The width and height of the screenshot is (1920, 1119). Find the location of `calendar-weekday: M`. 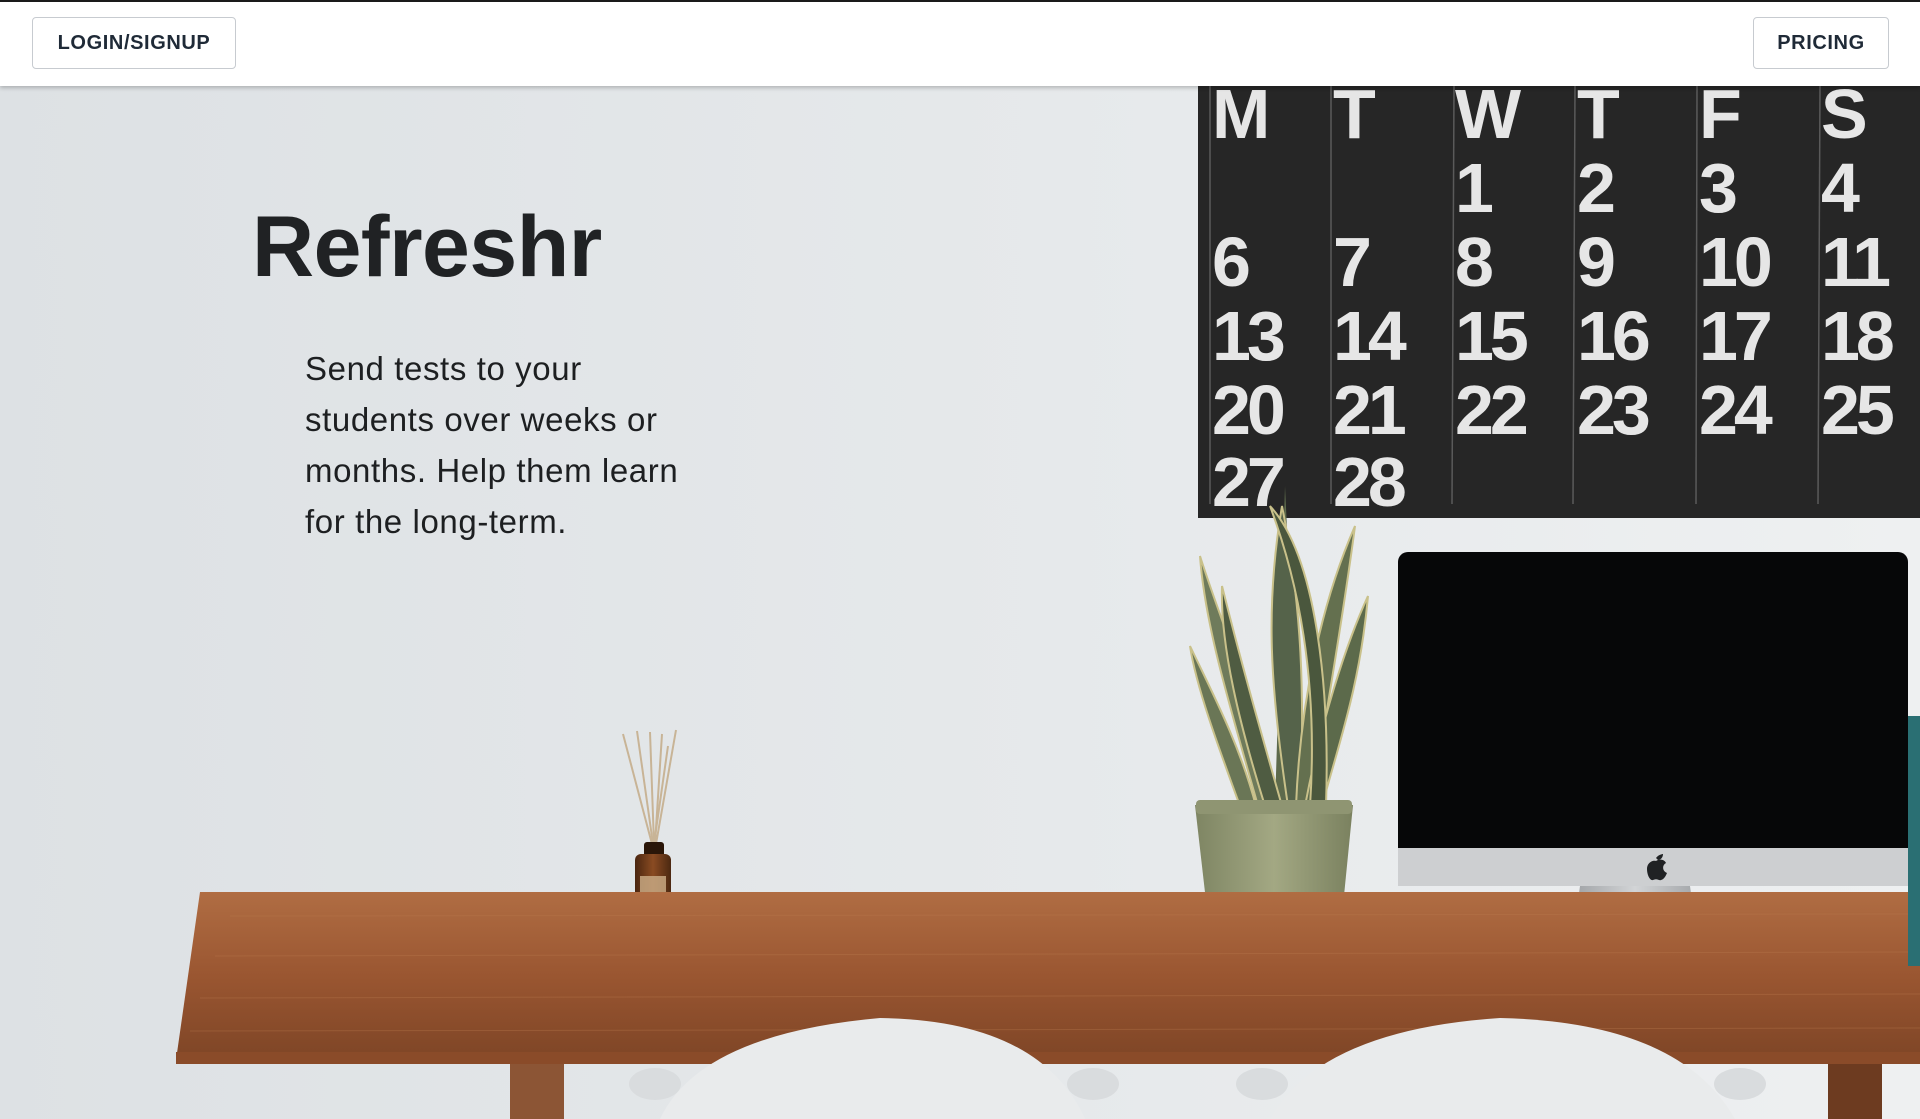

calendar-weekday: M is located at coordinates (1239, 119).